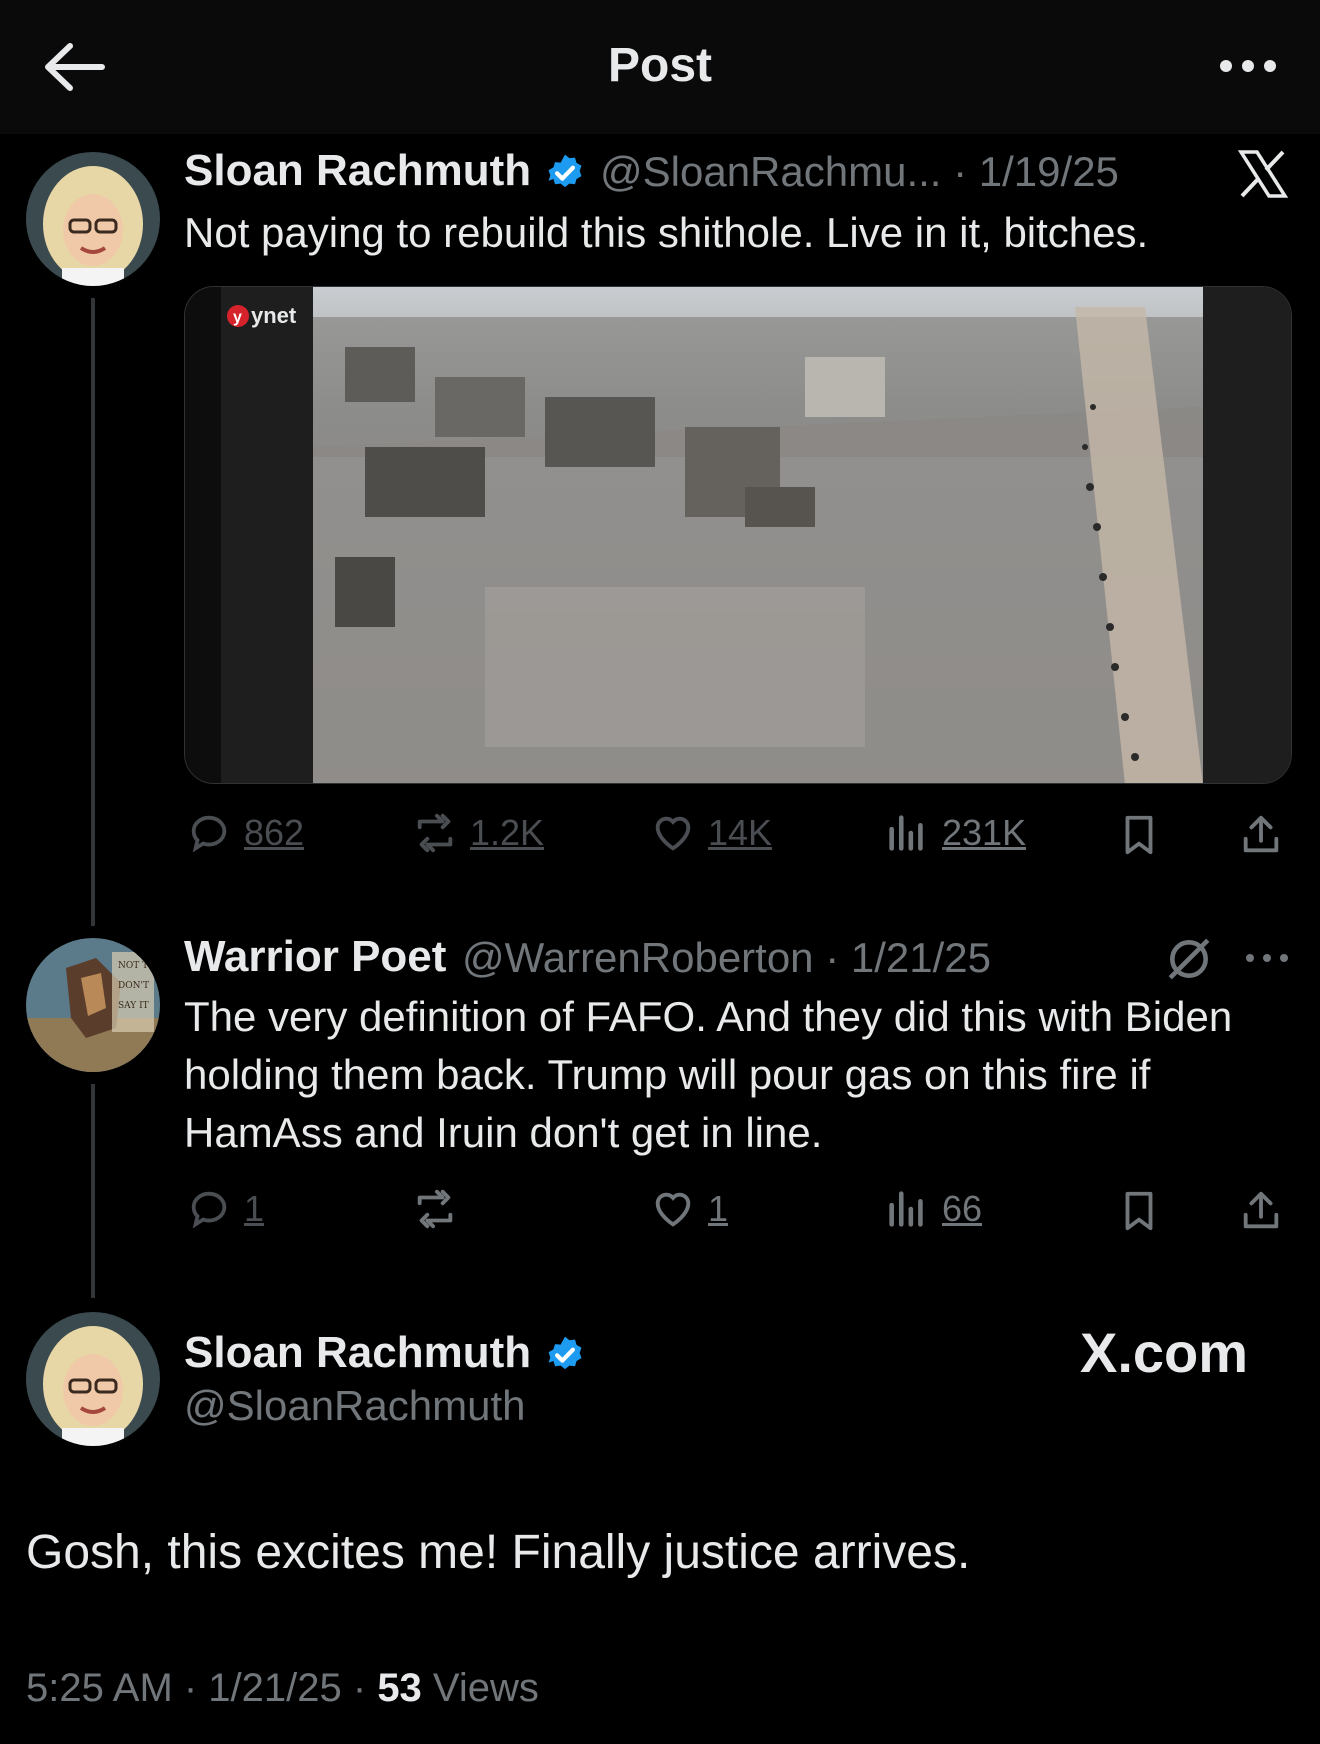  I want to click on view-count: 53, so click(399, 1688).